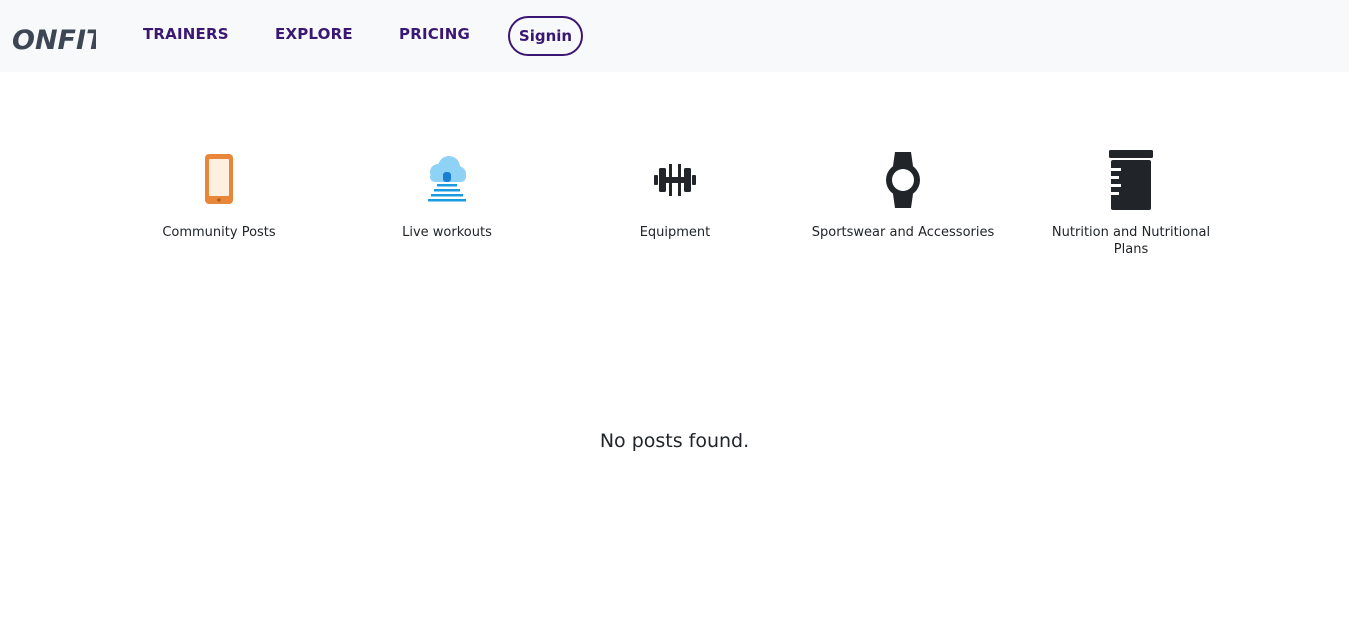 This screenshot has height=643, width=1349. Describe the element at coordinates (1131, 241) in the screenshot. I see `category-label: Nutrition and Nutritional Plans` at that location.